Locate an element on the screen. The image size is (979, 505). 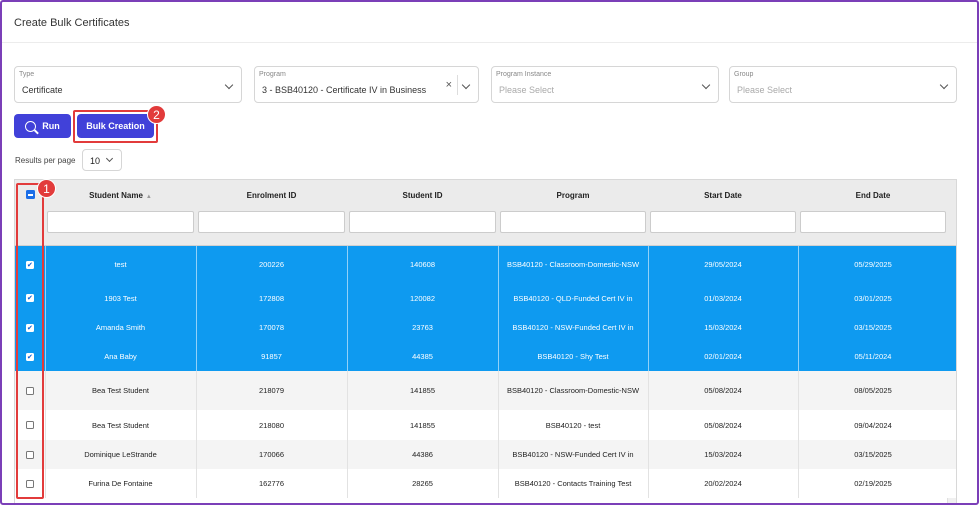
column-header: Program is located at coordinates (573, 212).